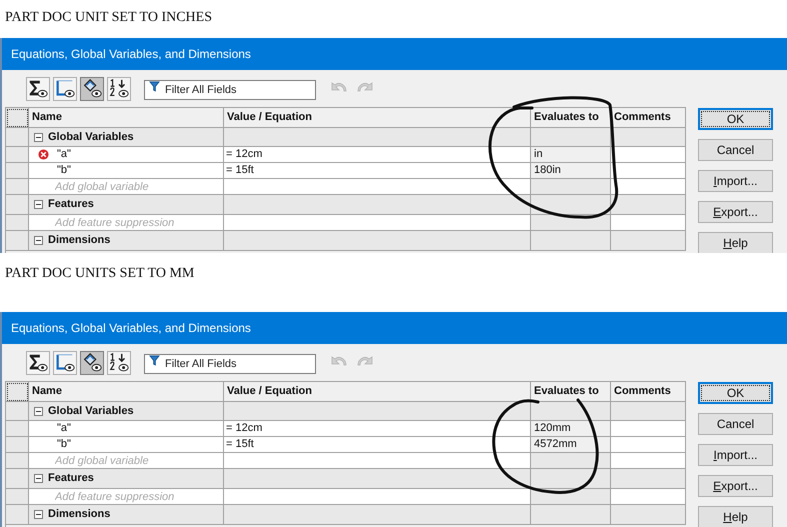 Image resolution: width=787 pixels, height=527 pixels. I want to click on caption: PART DOC UNITS SET TO MM, so click(99, 273).